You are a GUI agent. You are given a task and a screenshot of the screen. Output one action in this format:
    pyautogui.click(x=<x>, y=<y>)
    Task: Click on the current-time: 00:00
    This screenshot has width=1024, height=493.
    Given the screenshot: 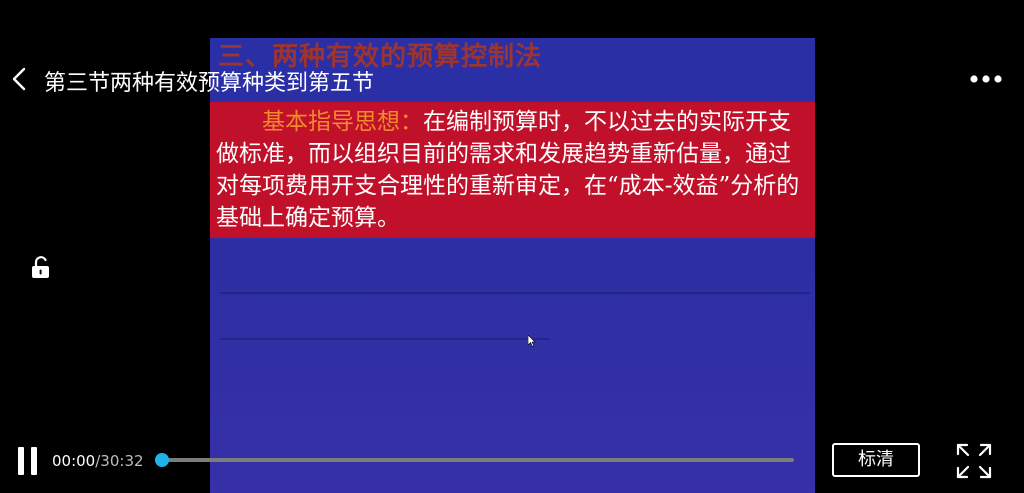 What is the action you would take?
    pyautogui.click(x=74, y=461)
    